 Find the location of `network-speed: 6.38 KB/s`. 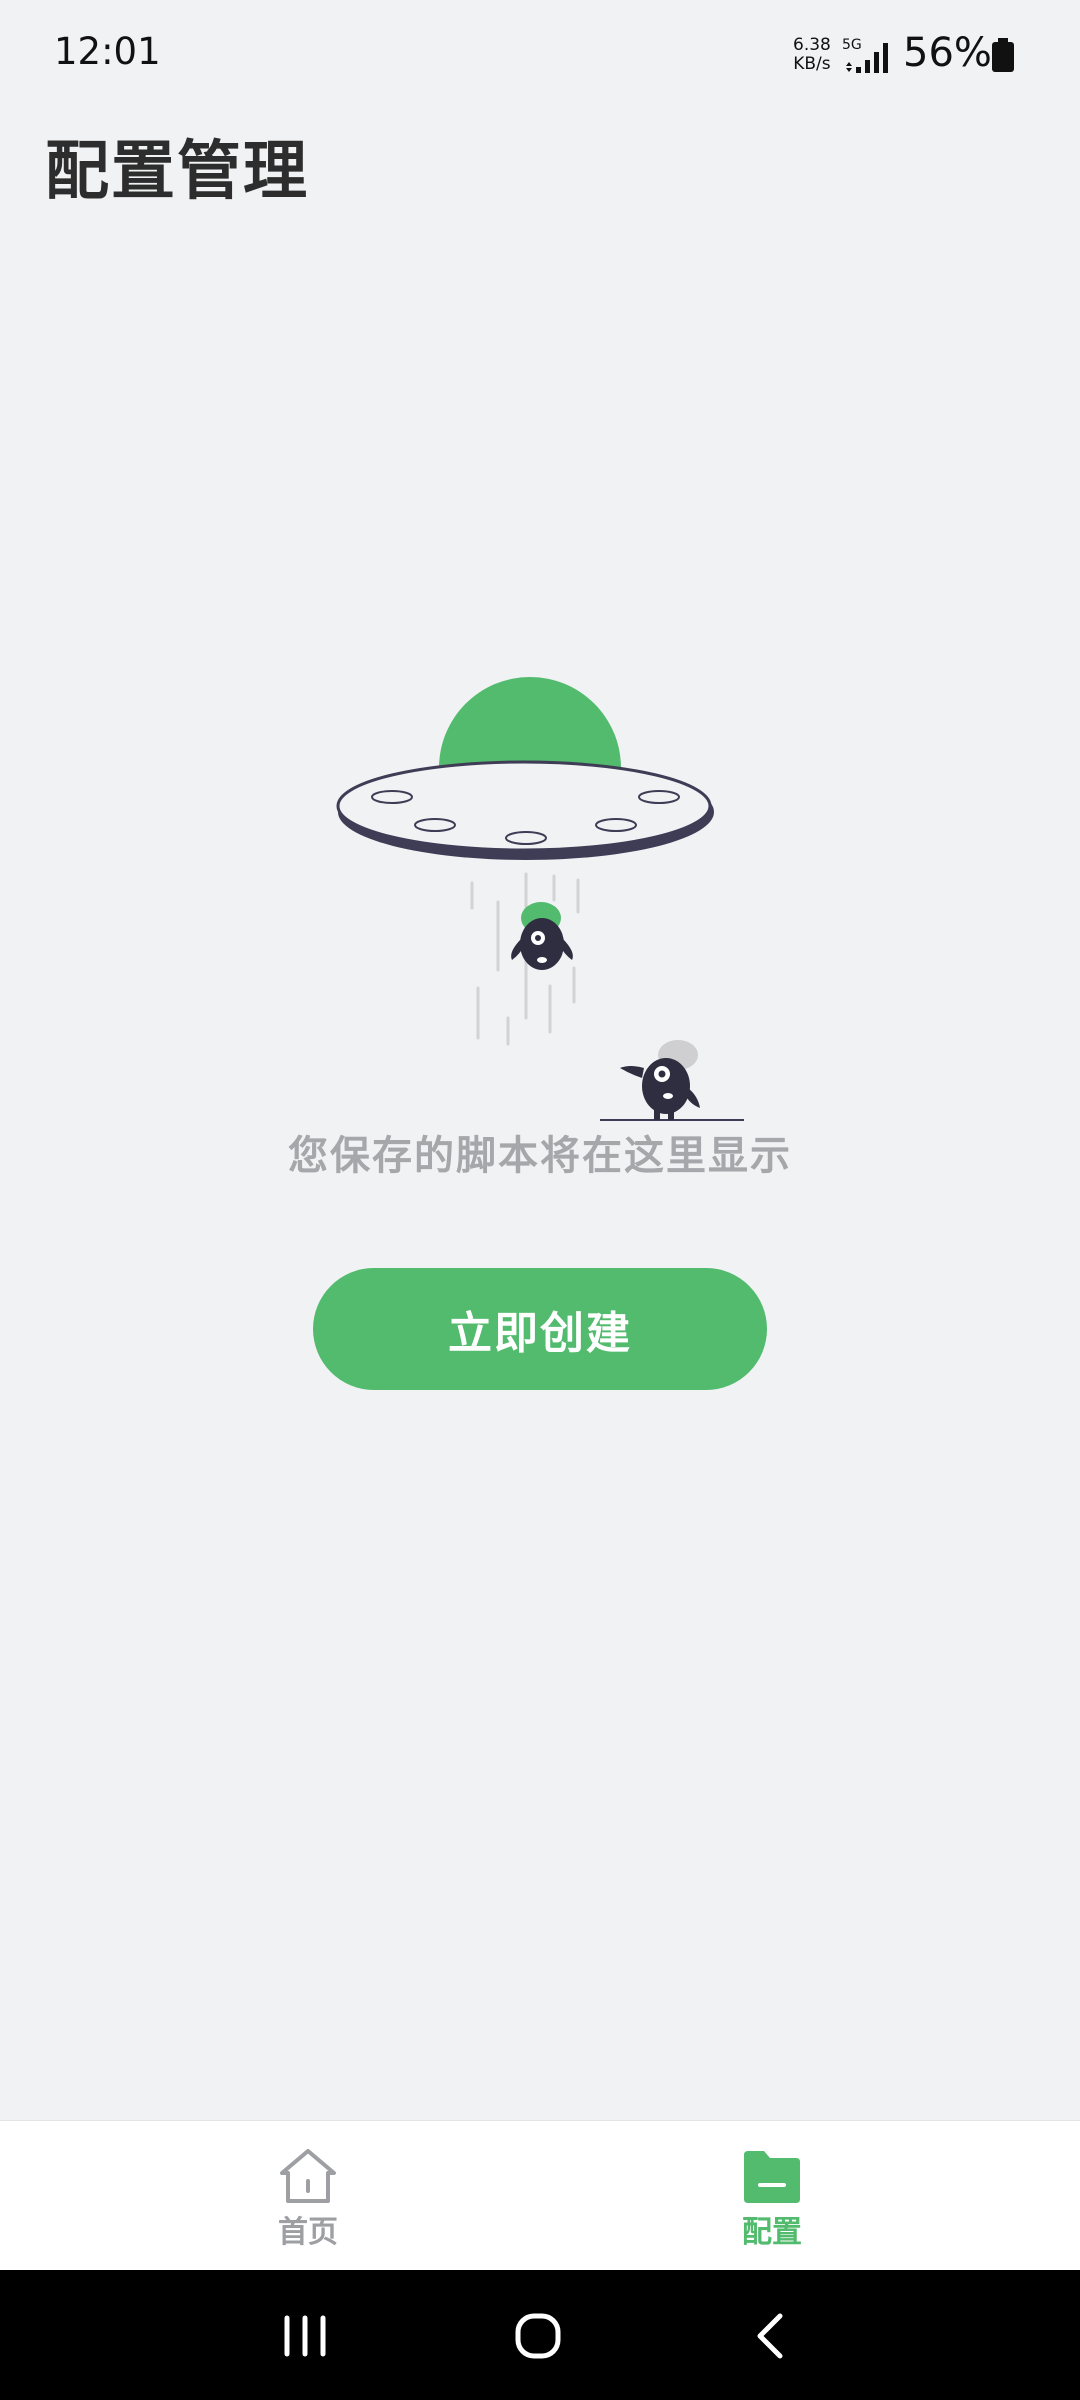

network-speed: 6.38 KB/s is located at coordinates (812, 55).